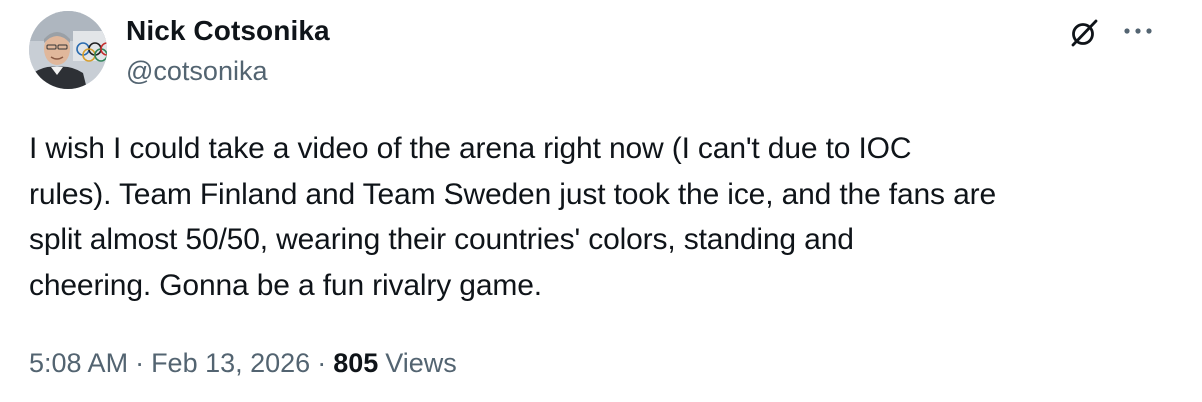  I want to click on tweet-meta: 5:08 AM · Feb 13, 2026 · 805 Views, so click(243, 363).